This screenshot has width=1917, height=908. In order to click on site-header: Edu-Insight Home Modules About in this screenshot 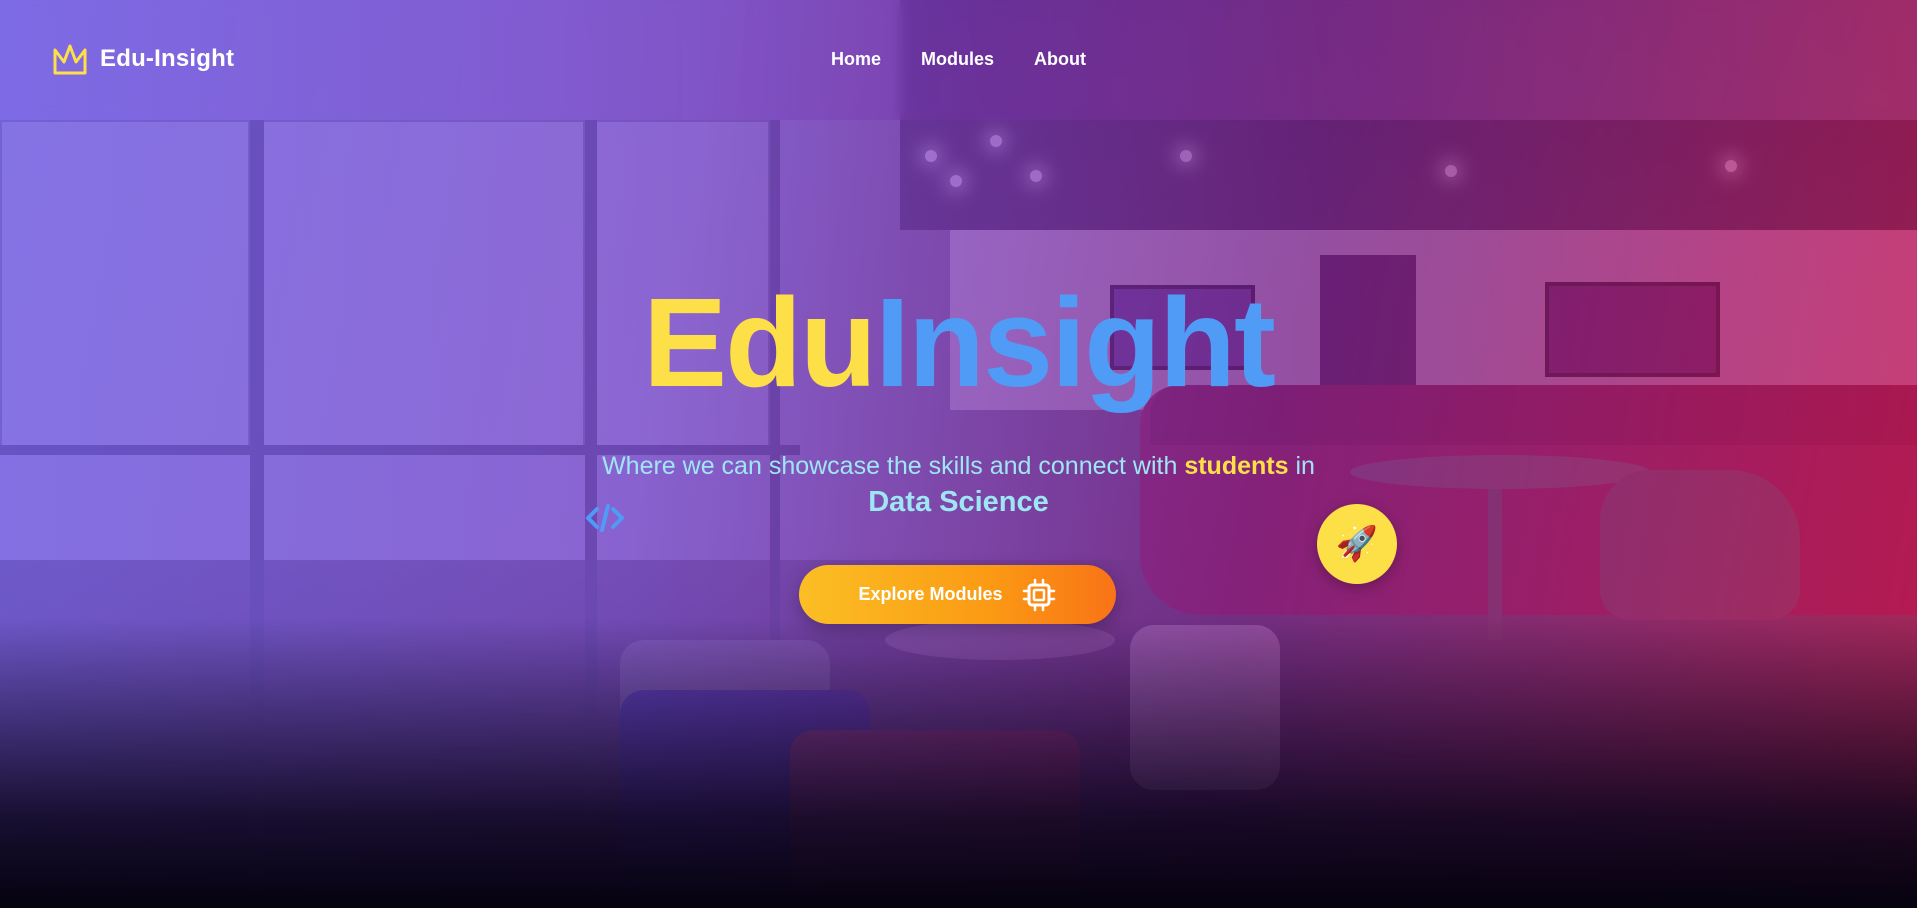, I will do `click(958, 60)`.